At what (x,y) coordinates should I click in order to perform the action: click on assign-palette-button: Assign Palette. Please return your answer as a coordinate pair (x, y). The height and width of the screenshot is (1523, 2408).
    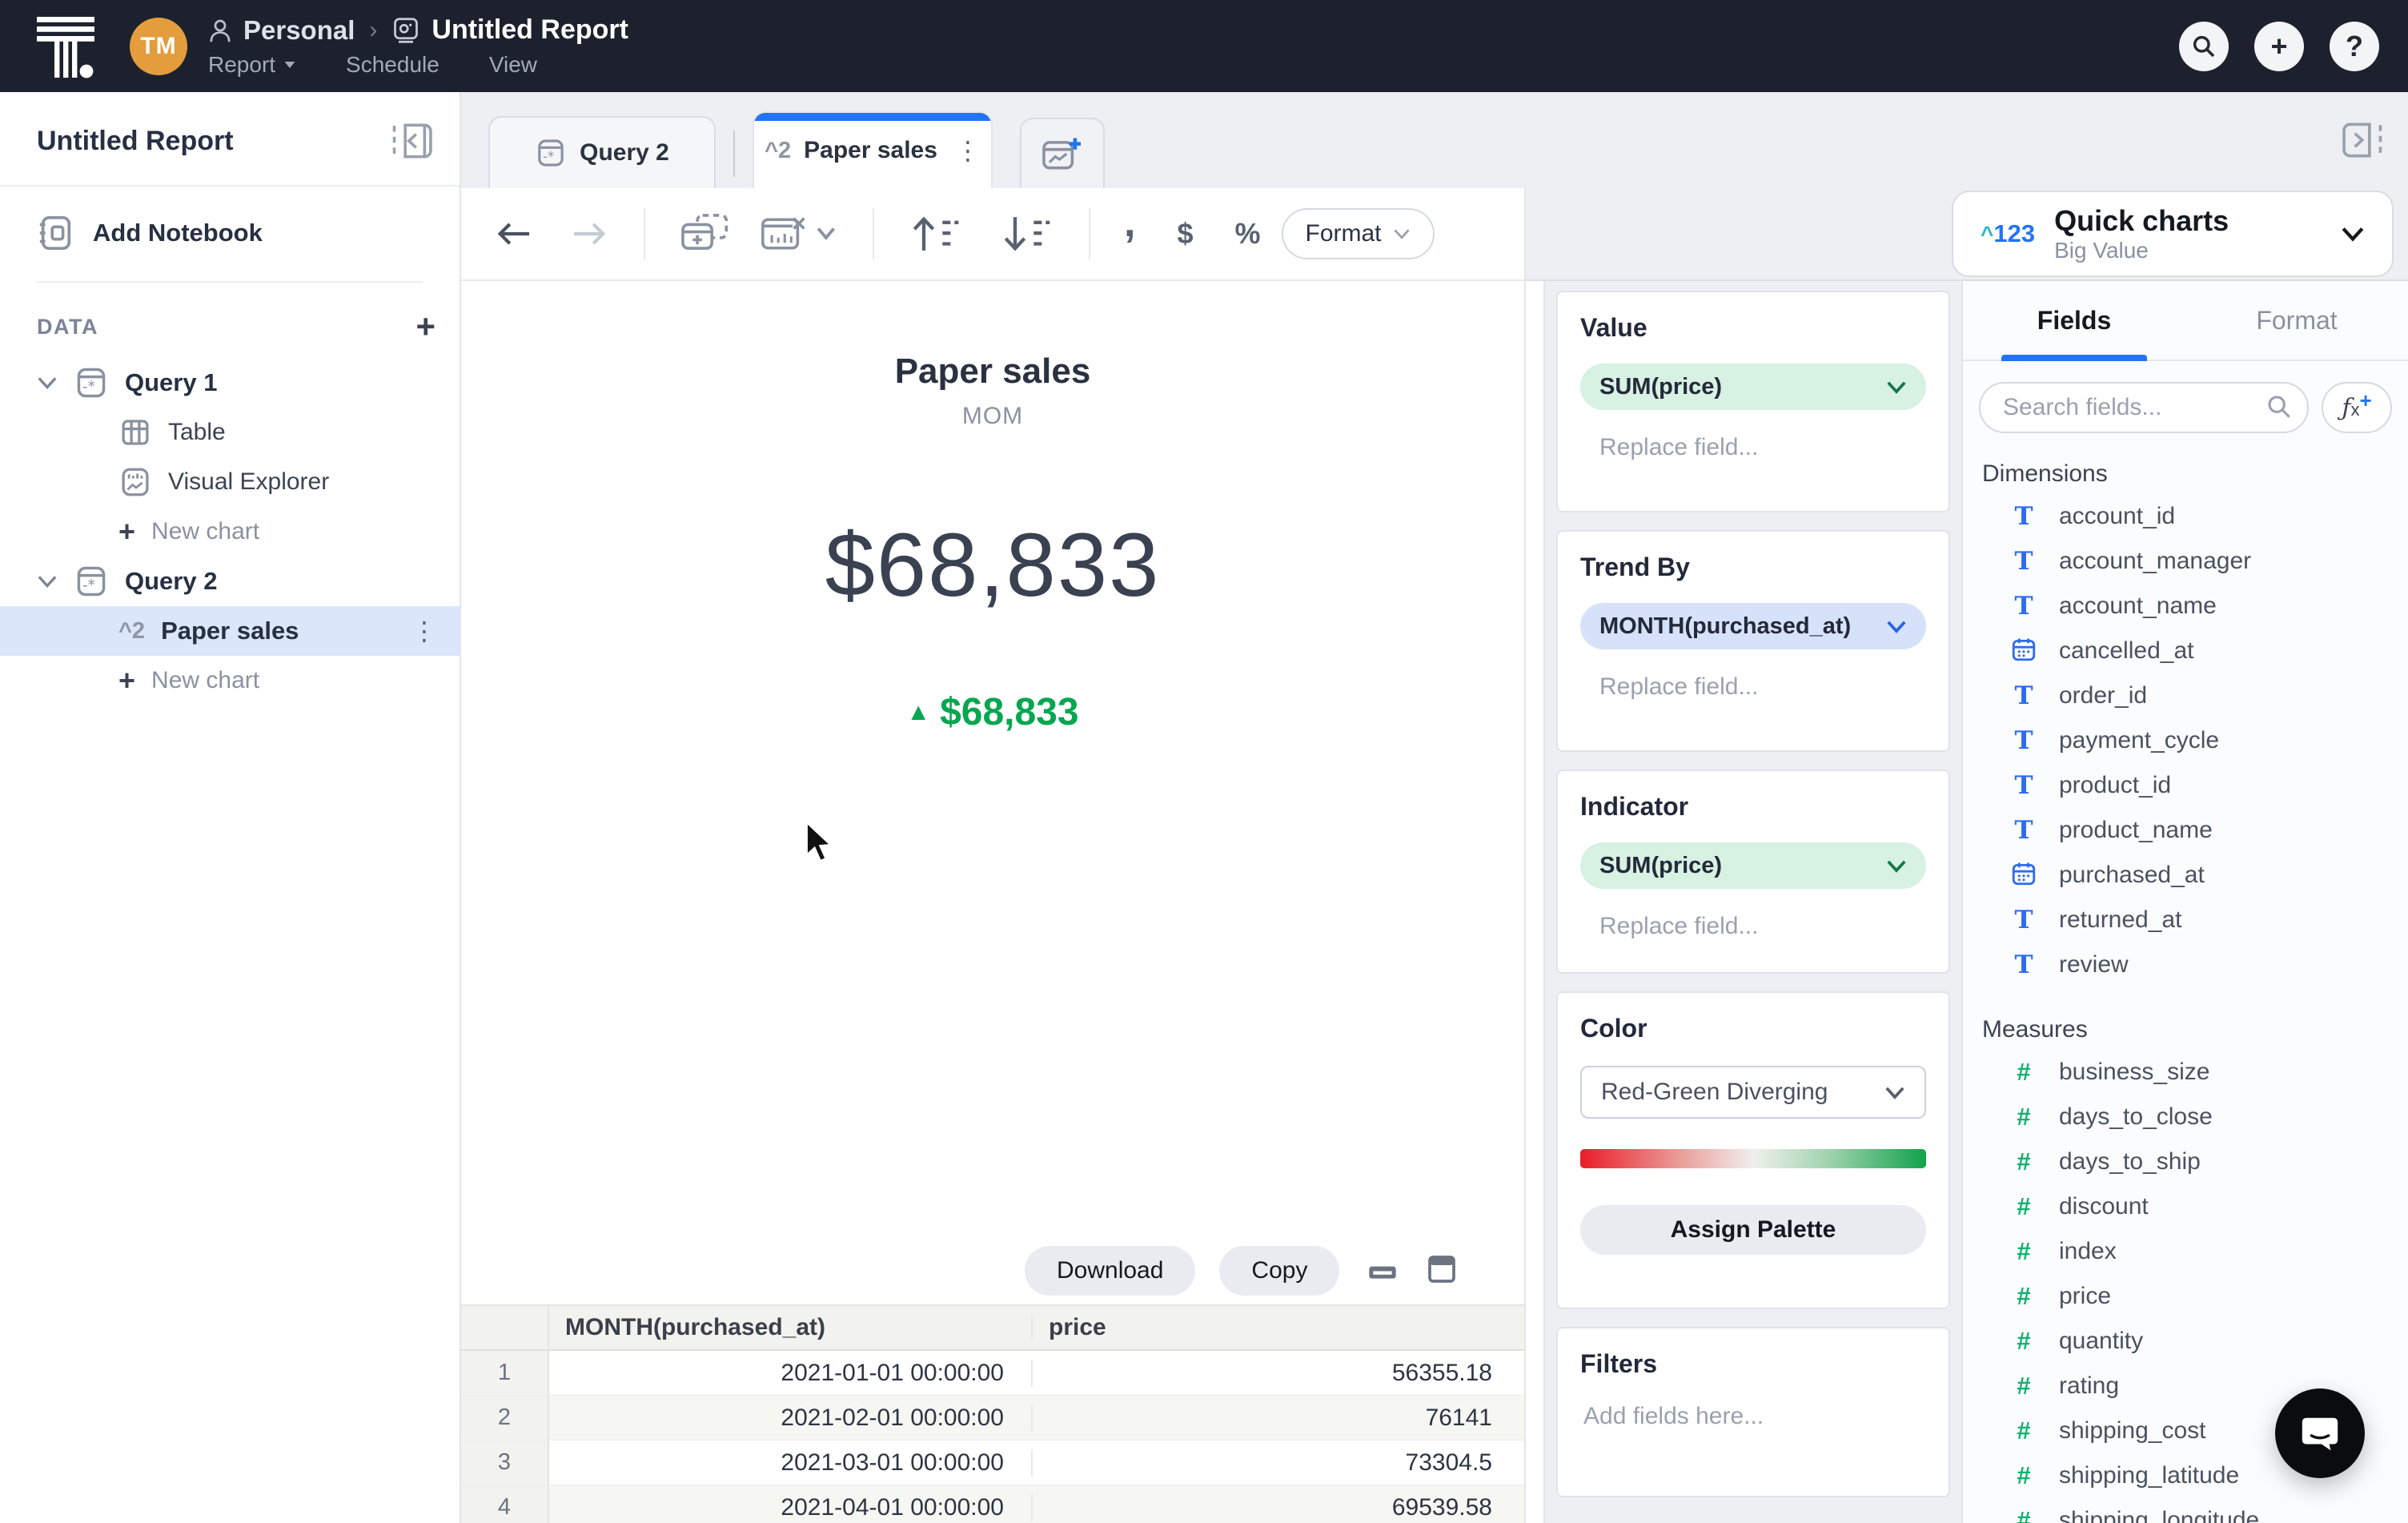
    Looking at the image, I should click on (1753, 1230).